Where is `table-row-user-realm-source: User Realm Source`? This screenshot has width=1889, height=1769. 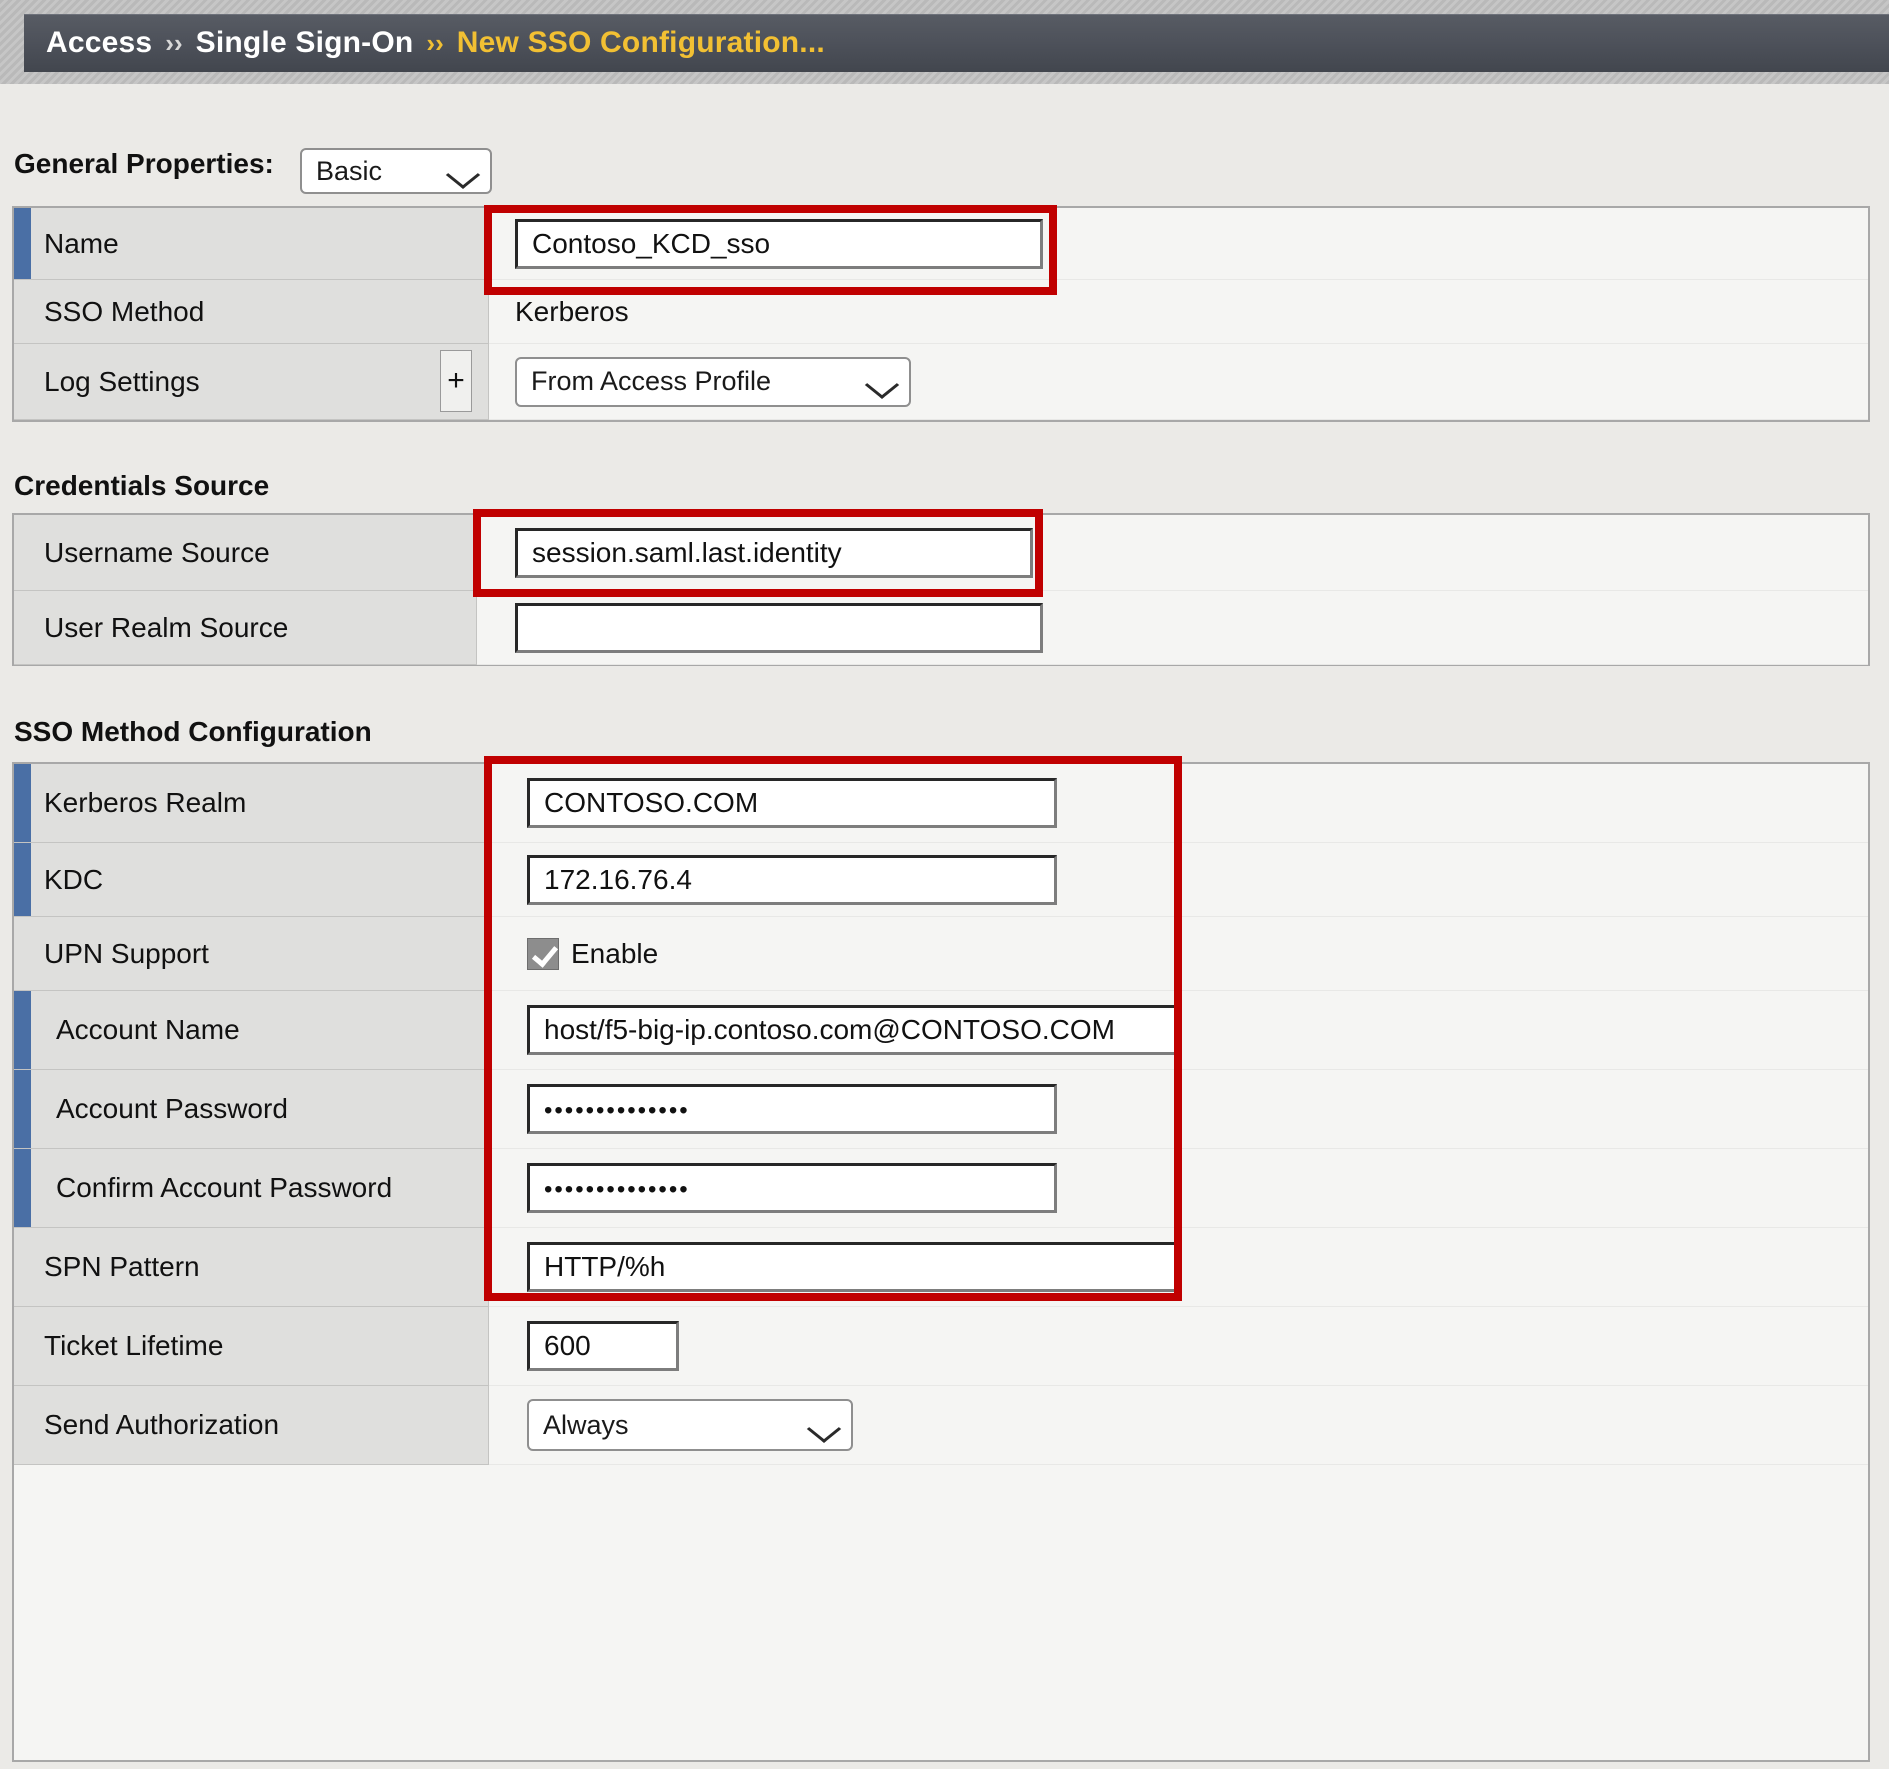 table-row-user-realm-source: User Realm Source is located at coordinates (941, 628).